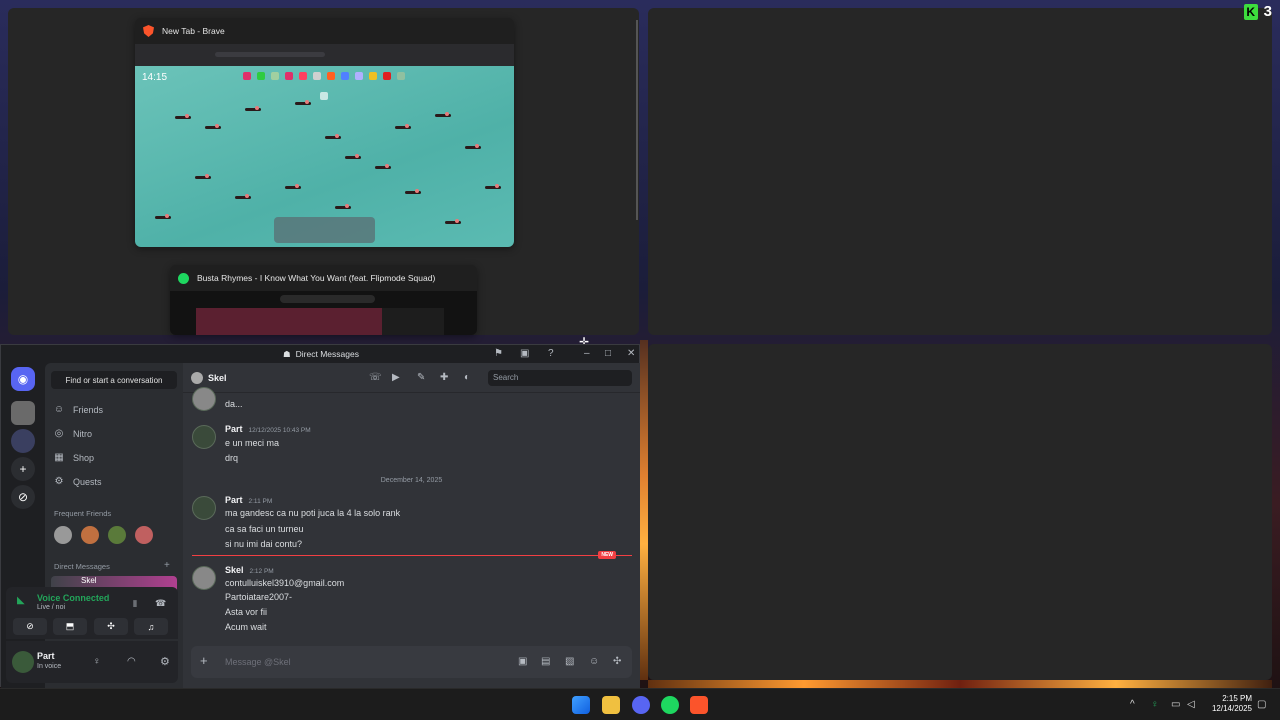 This screenshot has height=720, width=1280. Describe the element at coordinates (1155, 704) in the screenshot. I see `microphone-tray-icon: ♀` at that location.